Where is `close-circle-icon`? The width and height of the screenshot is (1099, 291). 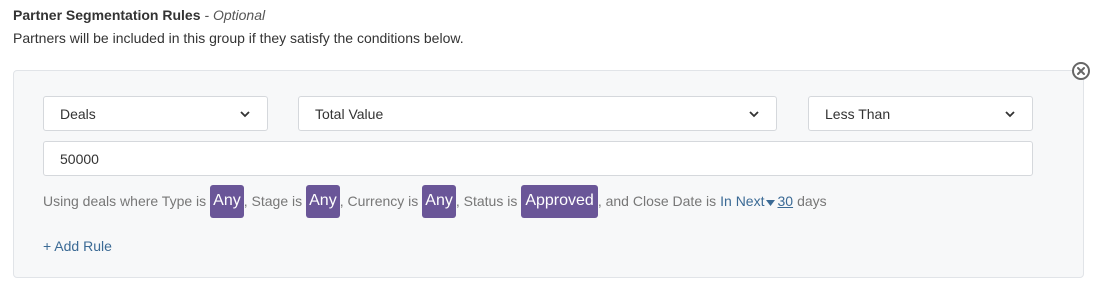
close-circle-icon is located at coordinates (1081, 71).